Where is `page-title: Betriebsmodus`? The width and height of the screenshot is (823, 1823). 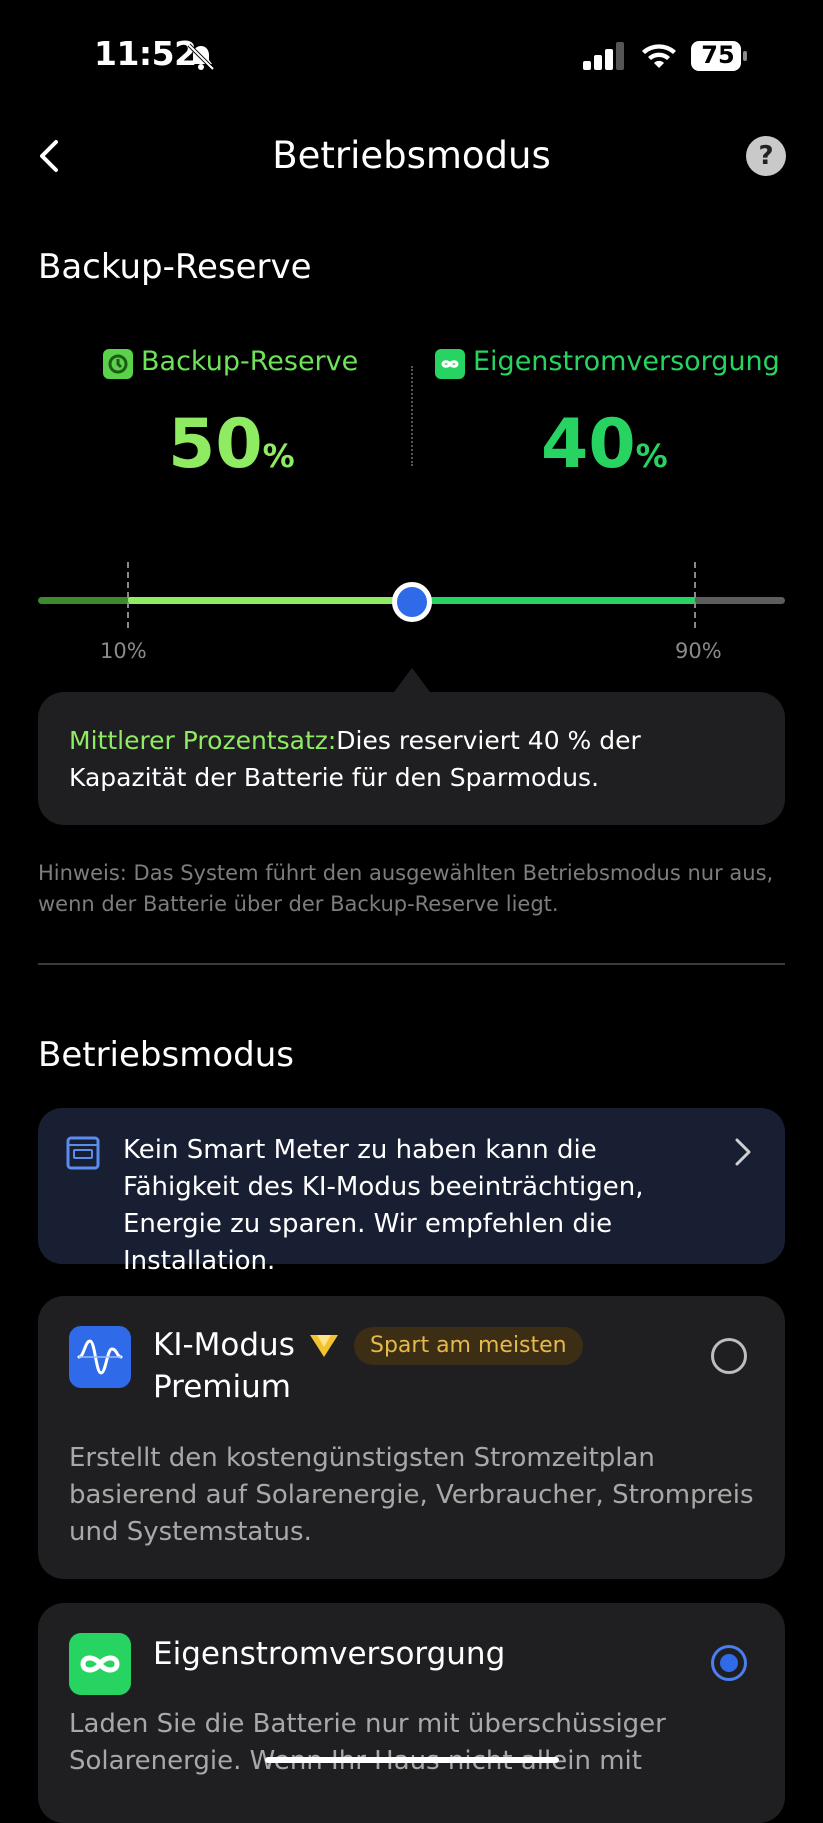 page-title: Betriebsmodus is located at coordinates (411, 155).